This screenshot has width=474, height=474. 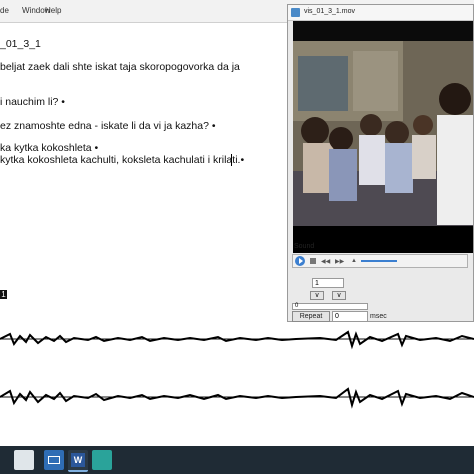 What do you see at coordinates (304, 246) in the screenshot?
I see `time-label: Sound` at bounding box center [304, 246].